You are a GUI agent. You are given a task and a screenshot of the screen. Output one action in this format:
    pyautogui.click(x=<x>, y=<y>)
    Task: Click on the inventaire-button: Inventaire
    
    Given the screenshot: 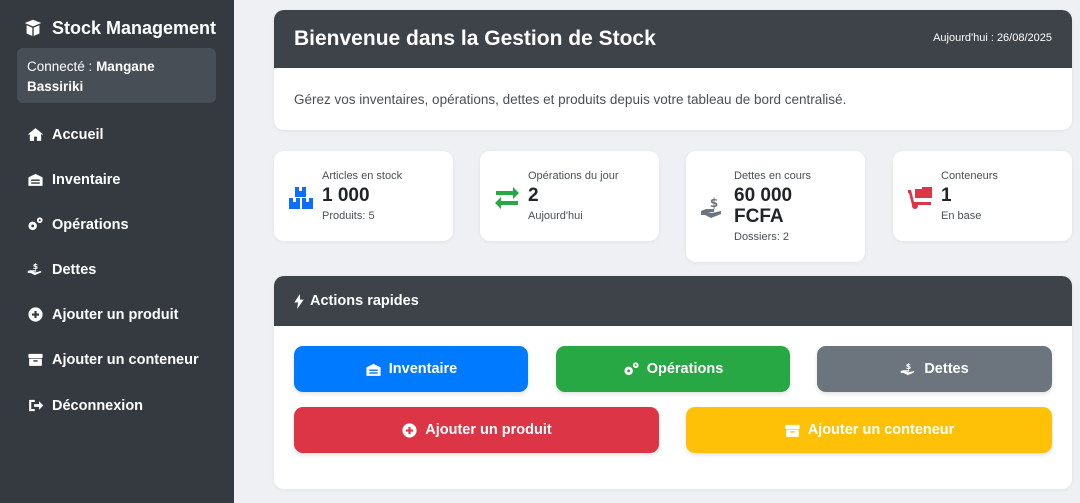 What is the action you would take?
    pyautogui.click(x=411, y=369)
    